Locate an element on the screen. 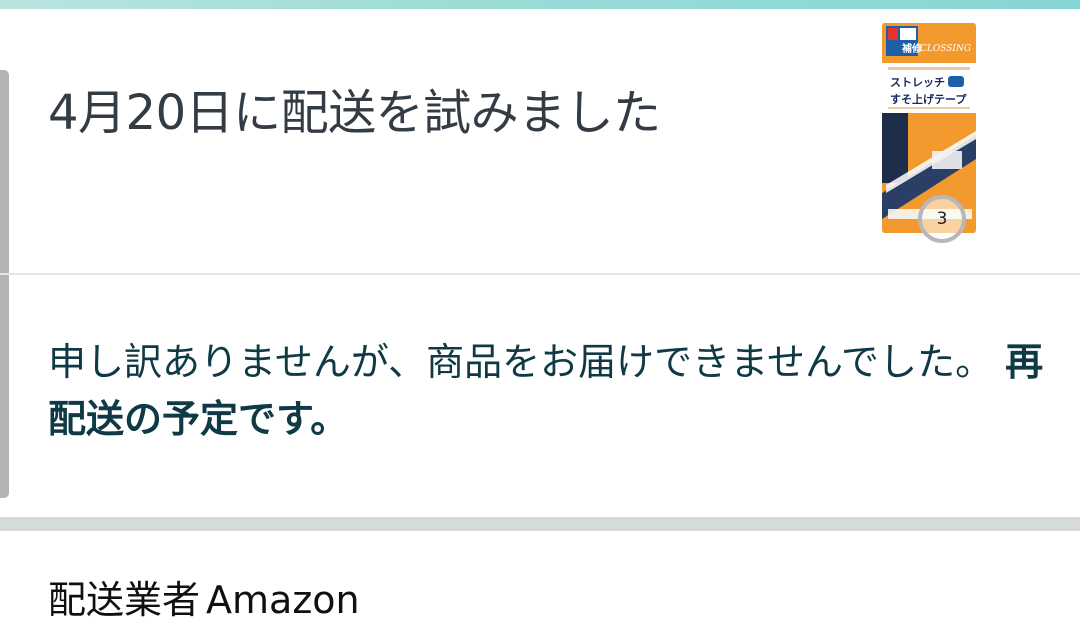 The width and height of the screenshot is (1080, 641). quantity-badge: 3 is located at coordinates (942, 219).